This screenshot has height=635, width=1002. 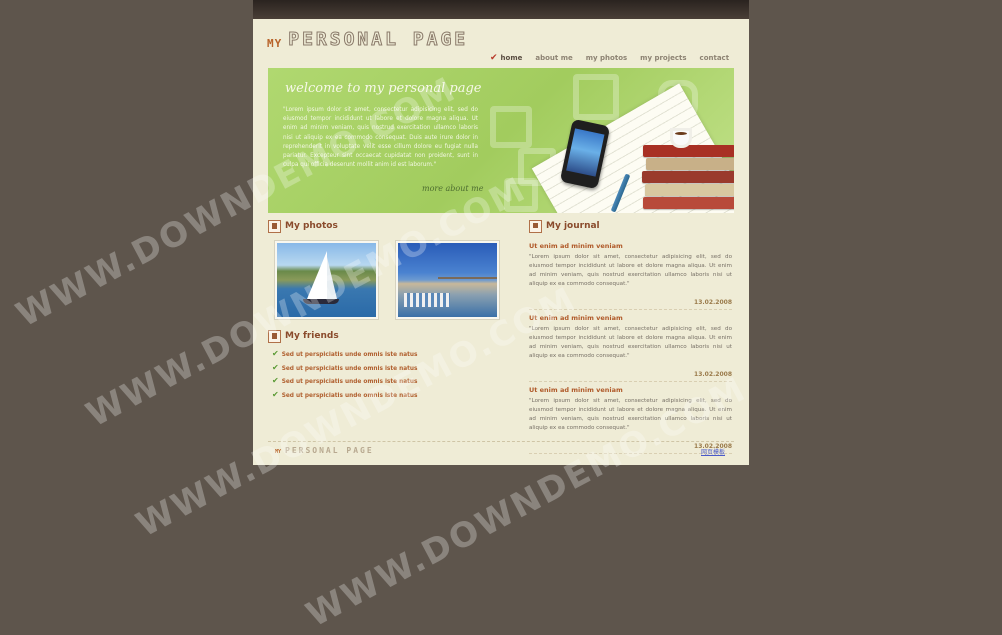 I want to click on journal-heading: My journal, so click(x=573, y=226).